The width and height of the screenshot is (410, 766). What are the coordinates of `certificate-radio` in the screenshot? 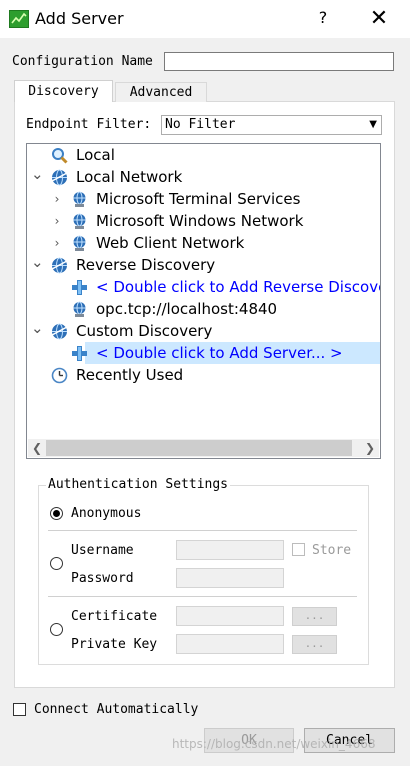 It's located at (56, 629).